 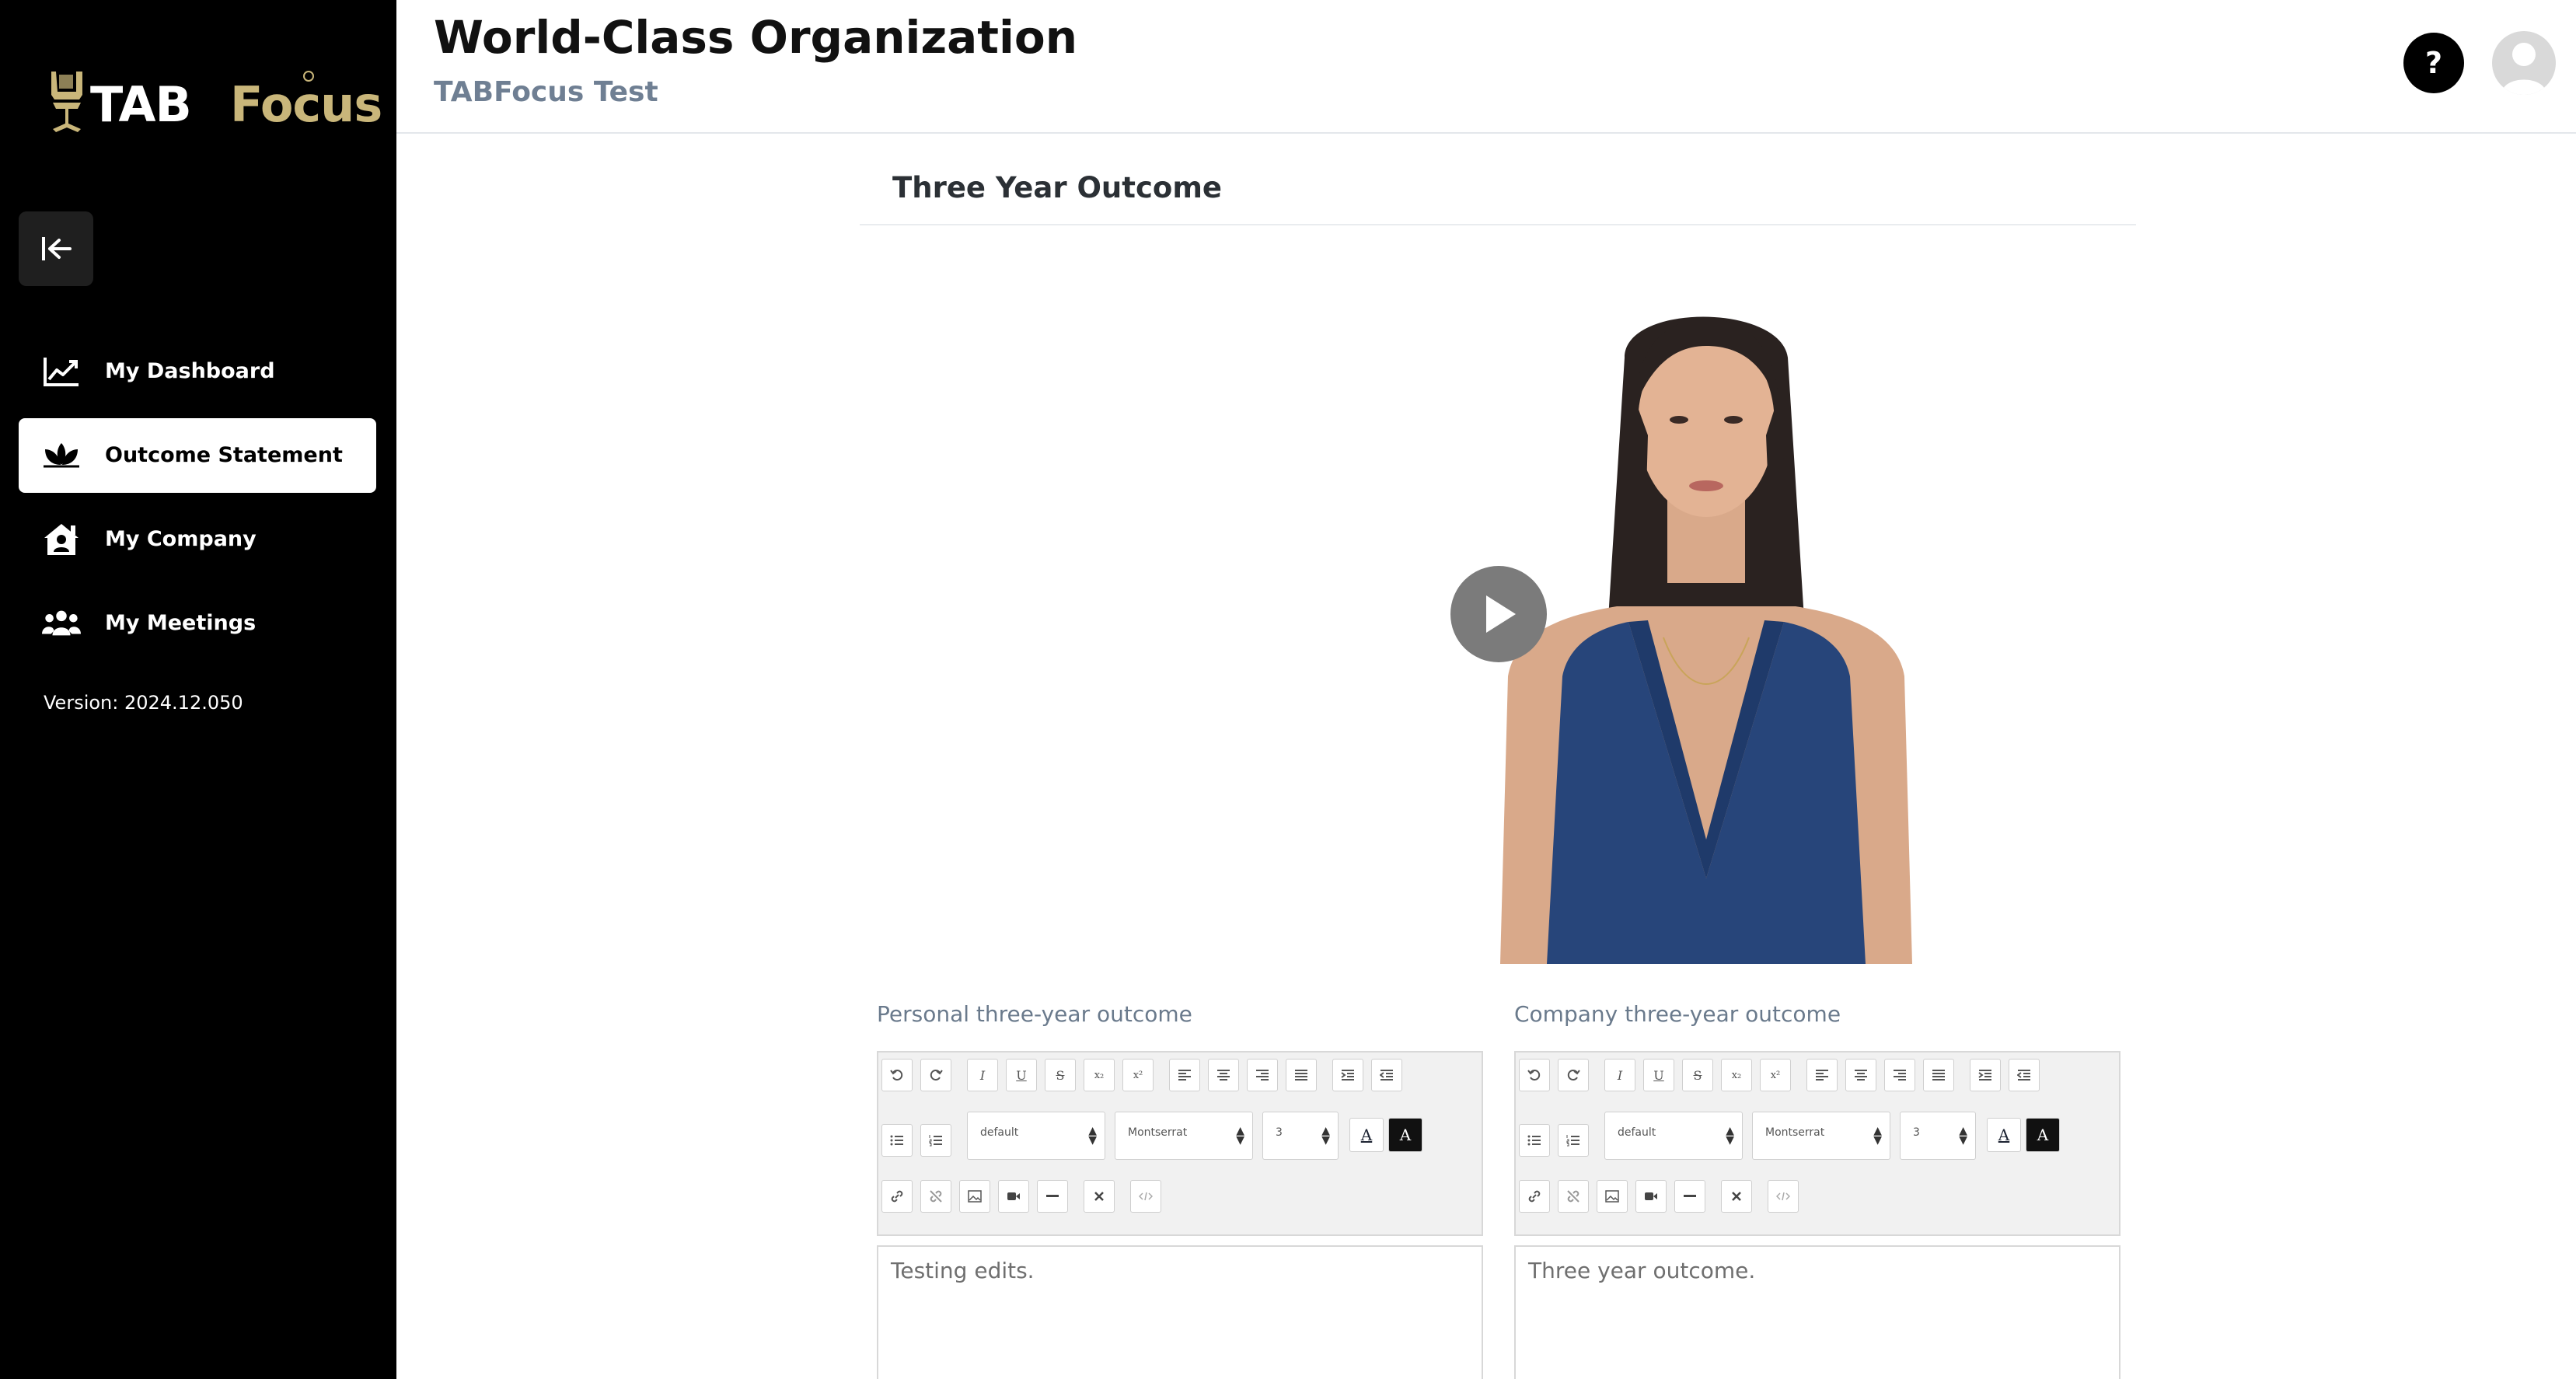 What do you see at coordinates (1180, 1312) in the screenshot?
I see `personal-outcome-editor: Testing edits.` at bounding box center [1180, 1312].